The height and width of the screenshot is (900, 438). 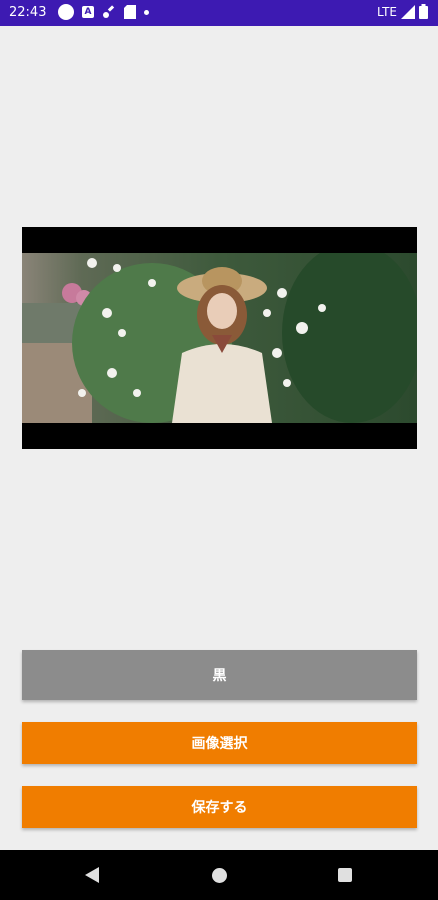 I want to click on tools-icon, so click(x=109, y=11).